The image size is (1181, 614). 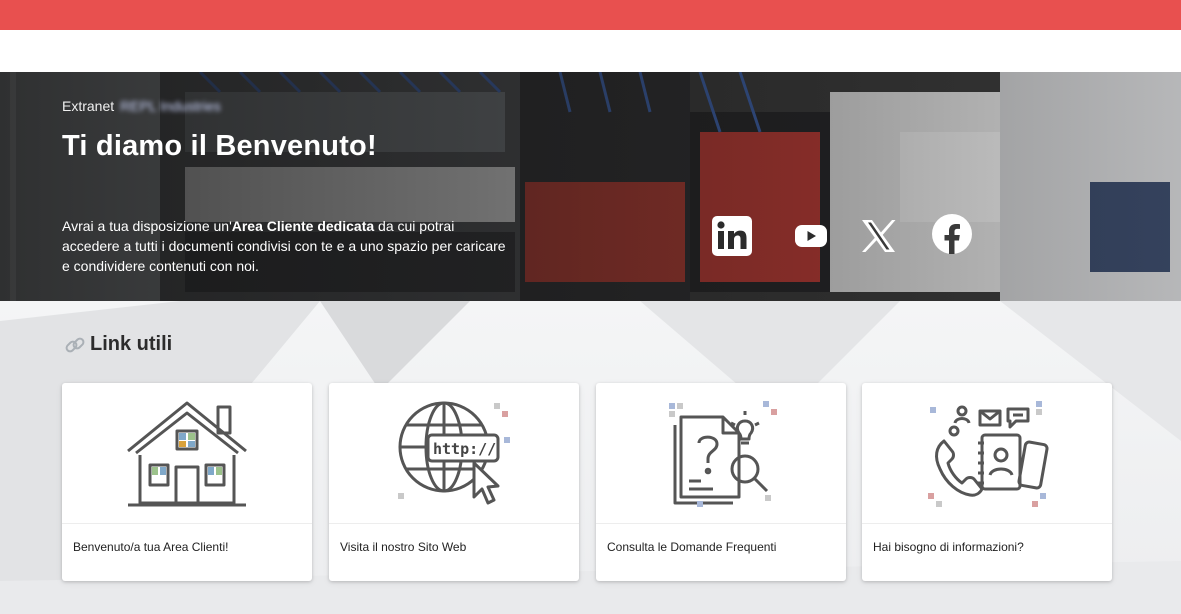 What do you see at coordinates (948, 547) in the screenshot?
I see `card-label: Hai bisogno di informazioni?` at bounding box center [948, 547].